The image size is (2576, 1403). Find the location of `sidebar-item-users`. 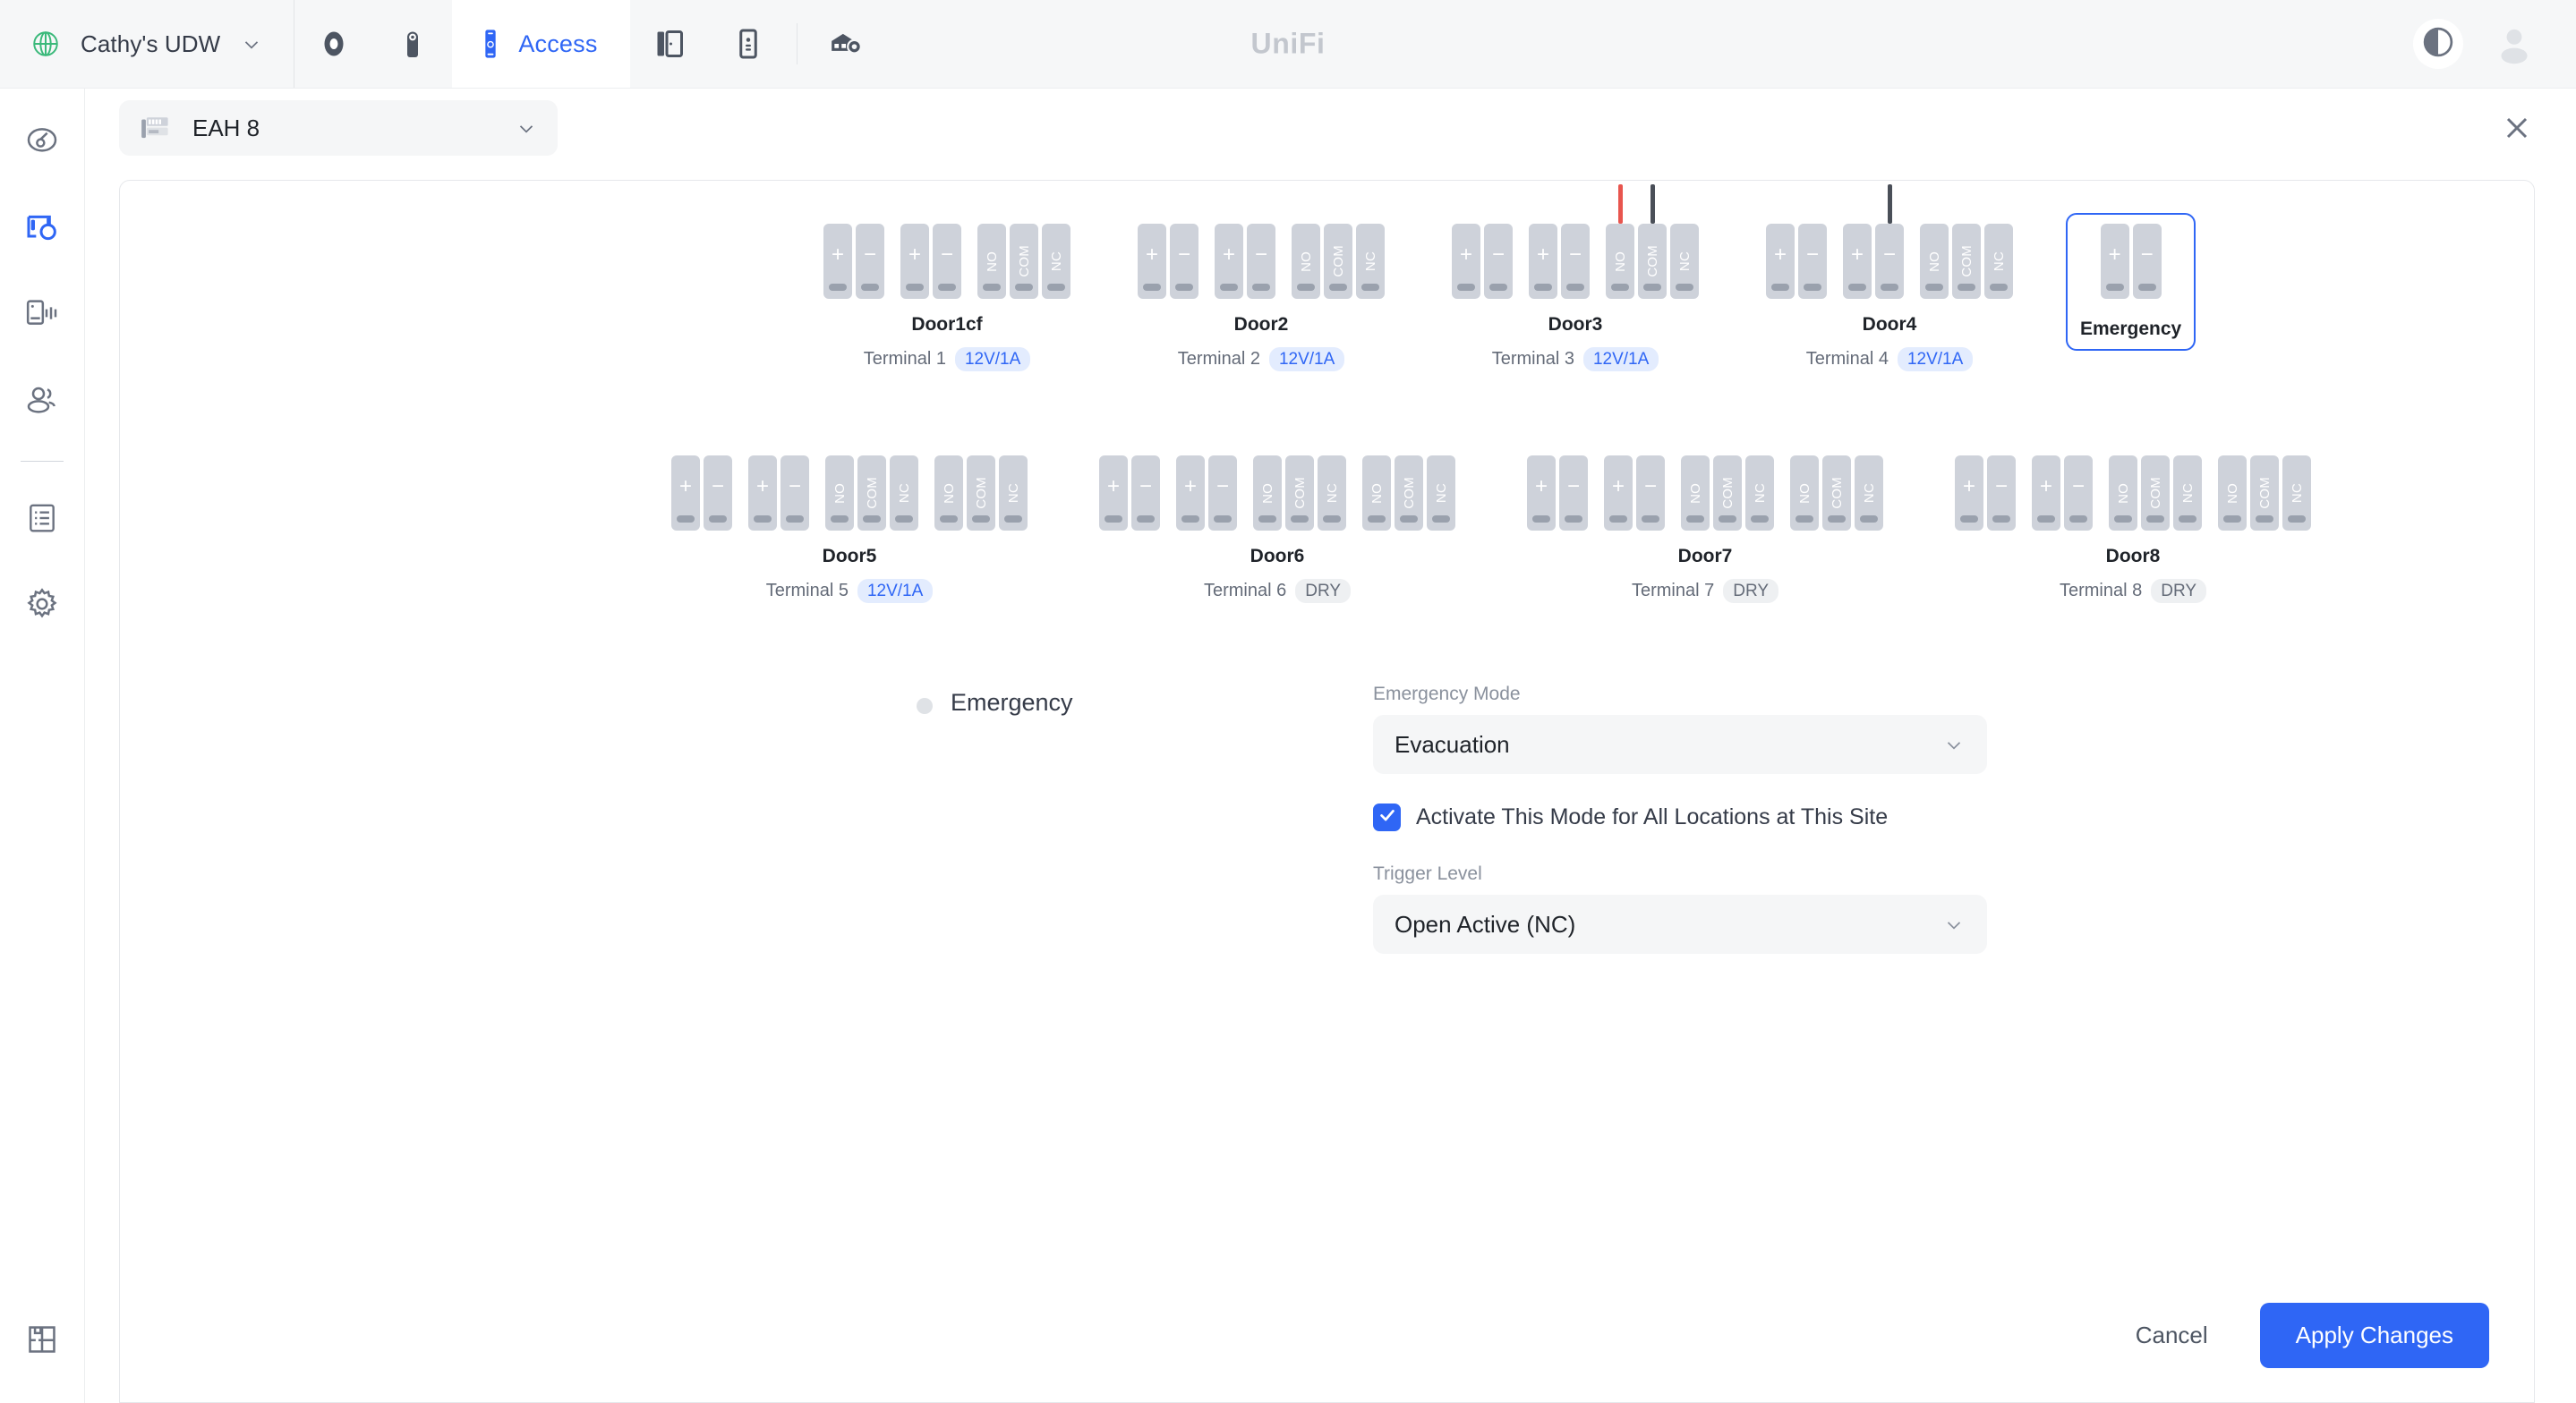

sidebar-item-users is located at coordinates (42, 401).